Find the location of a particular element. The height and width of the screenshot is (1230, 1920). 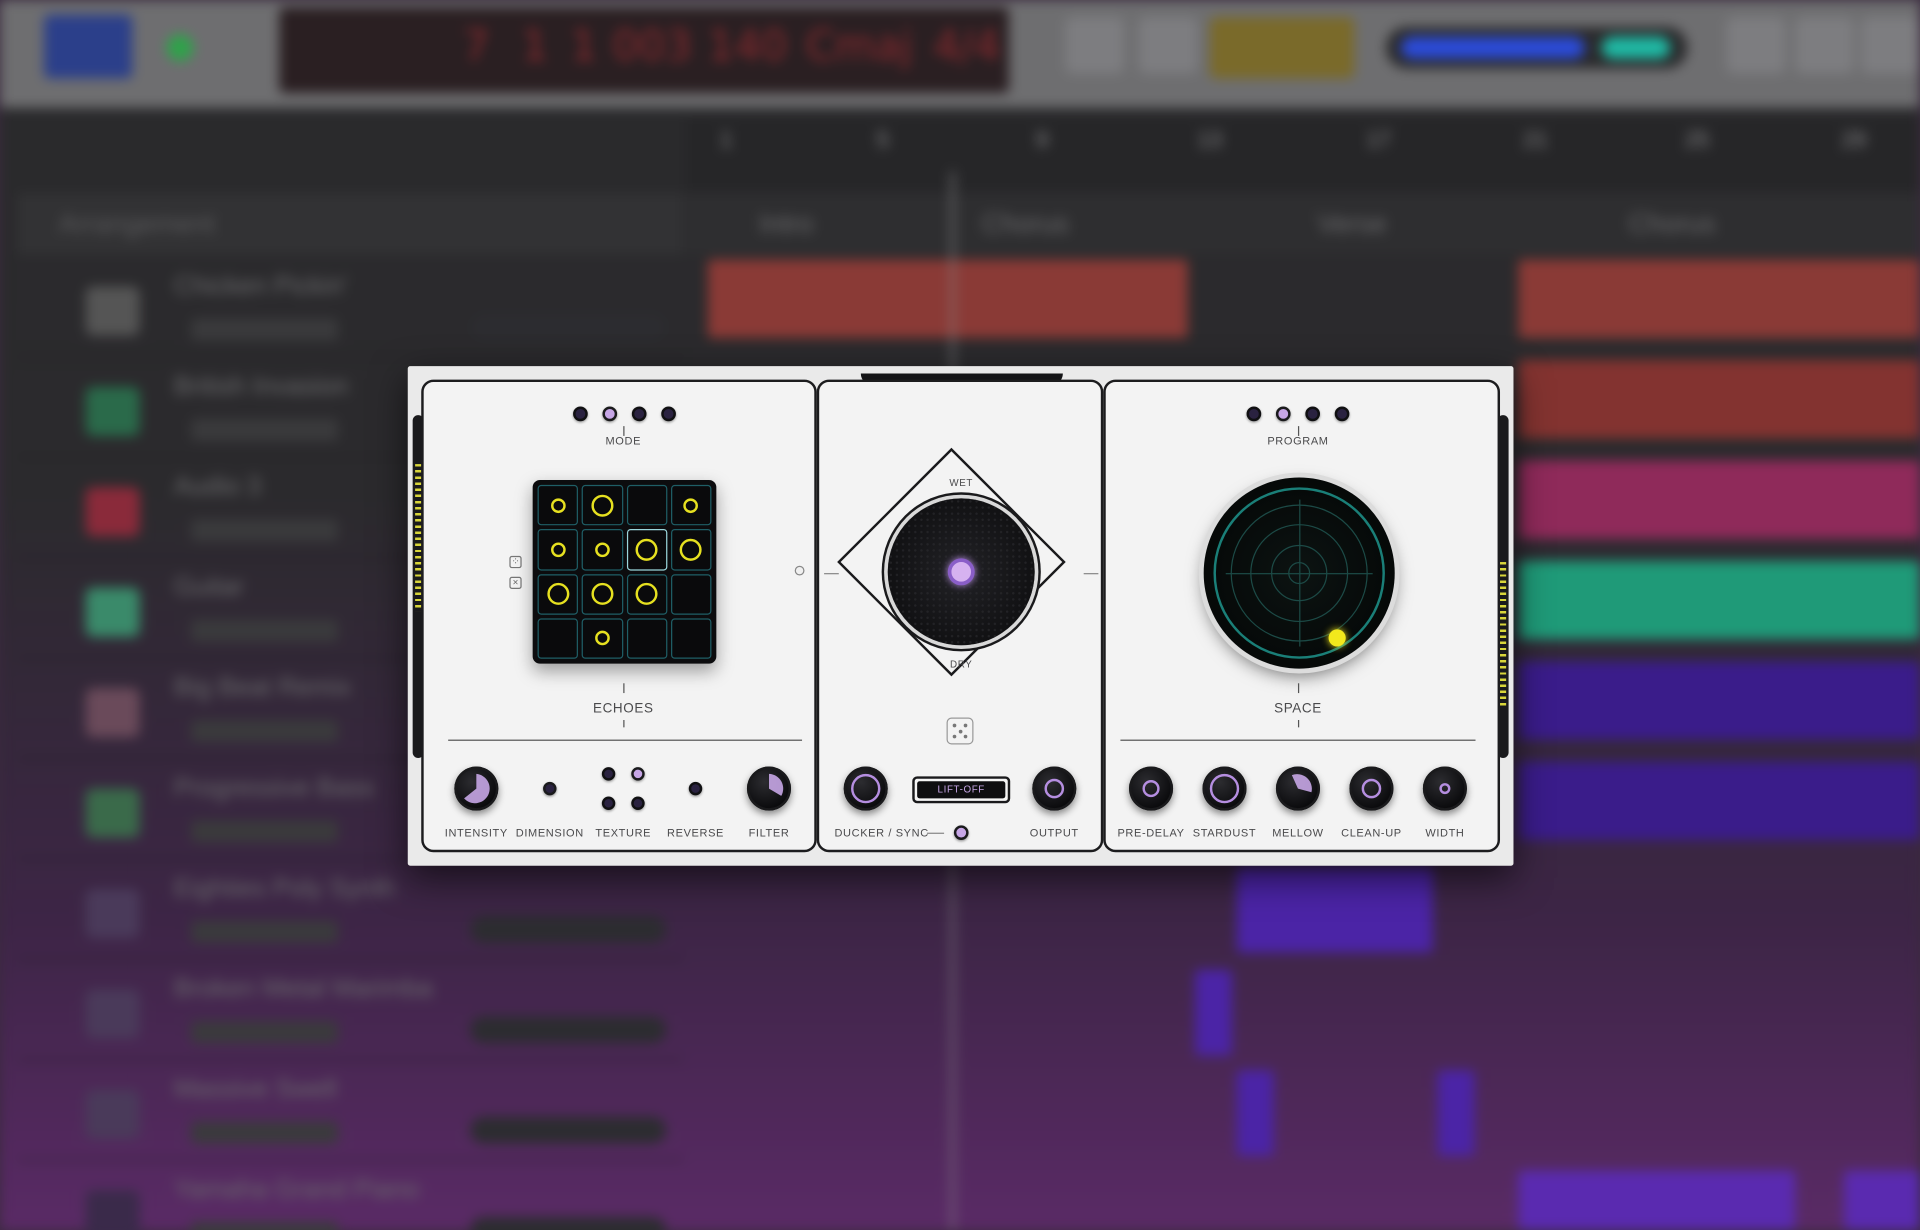

filter-knob is located at coordinates (769, 788).